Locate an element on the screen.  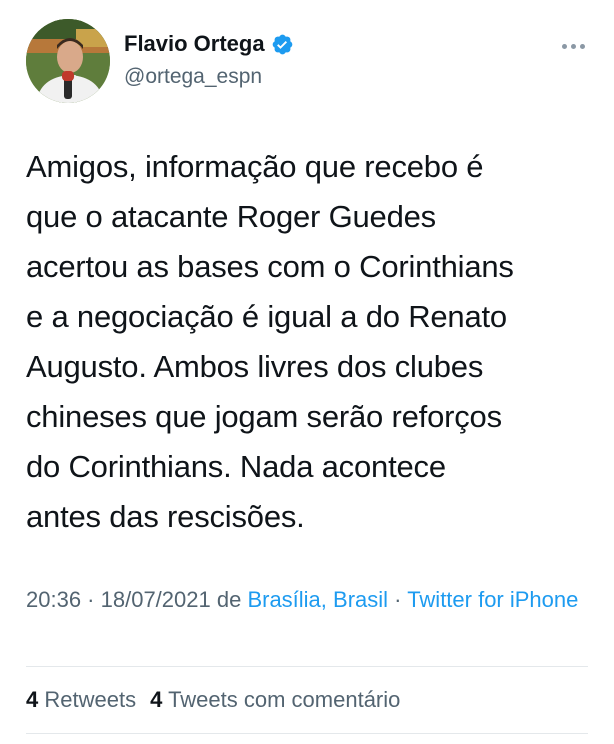
tweet-text-line: antes das rescisões. is located at coordinates (165, 516).